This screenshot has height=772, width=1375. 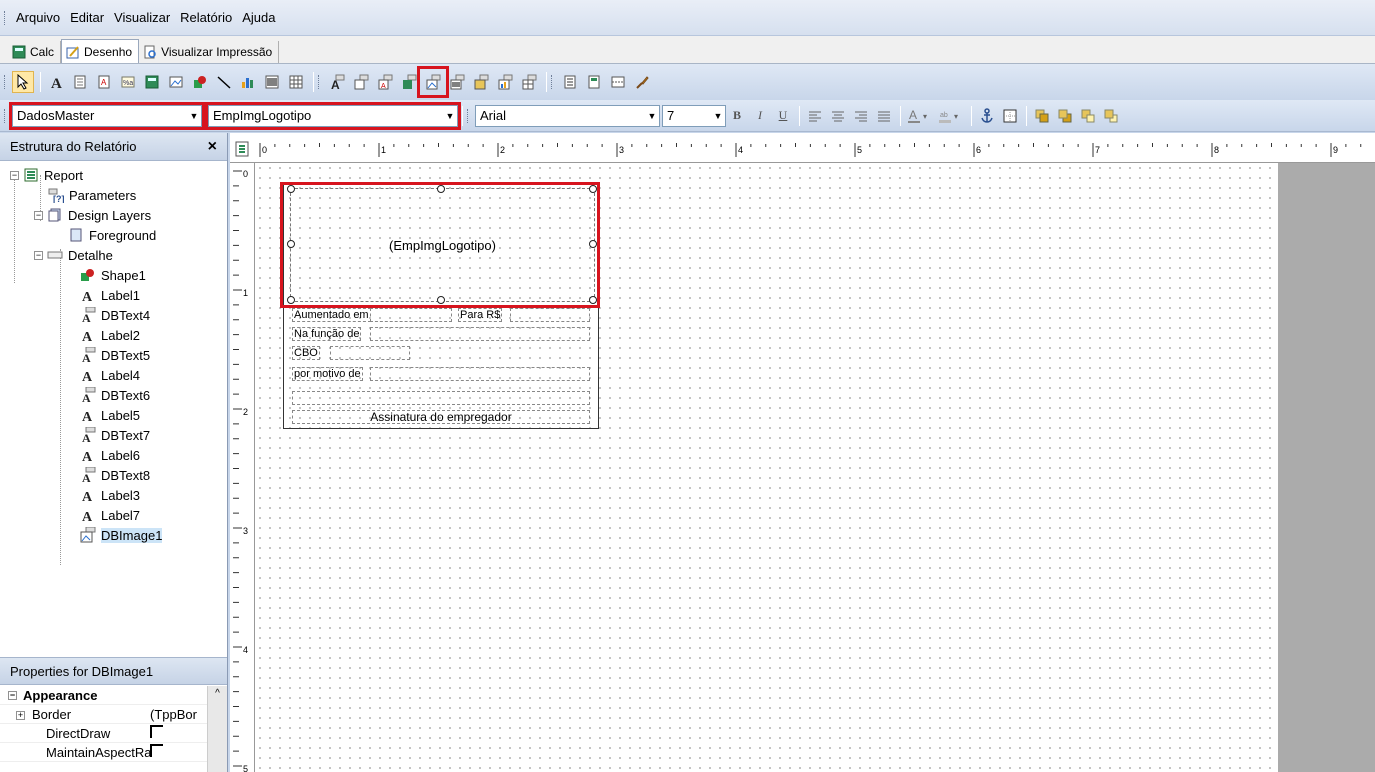 What do you see at coordinates (35, 52) in the screenshot?
I see `tab-calc: Calc` at bounding box center [35, 52].